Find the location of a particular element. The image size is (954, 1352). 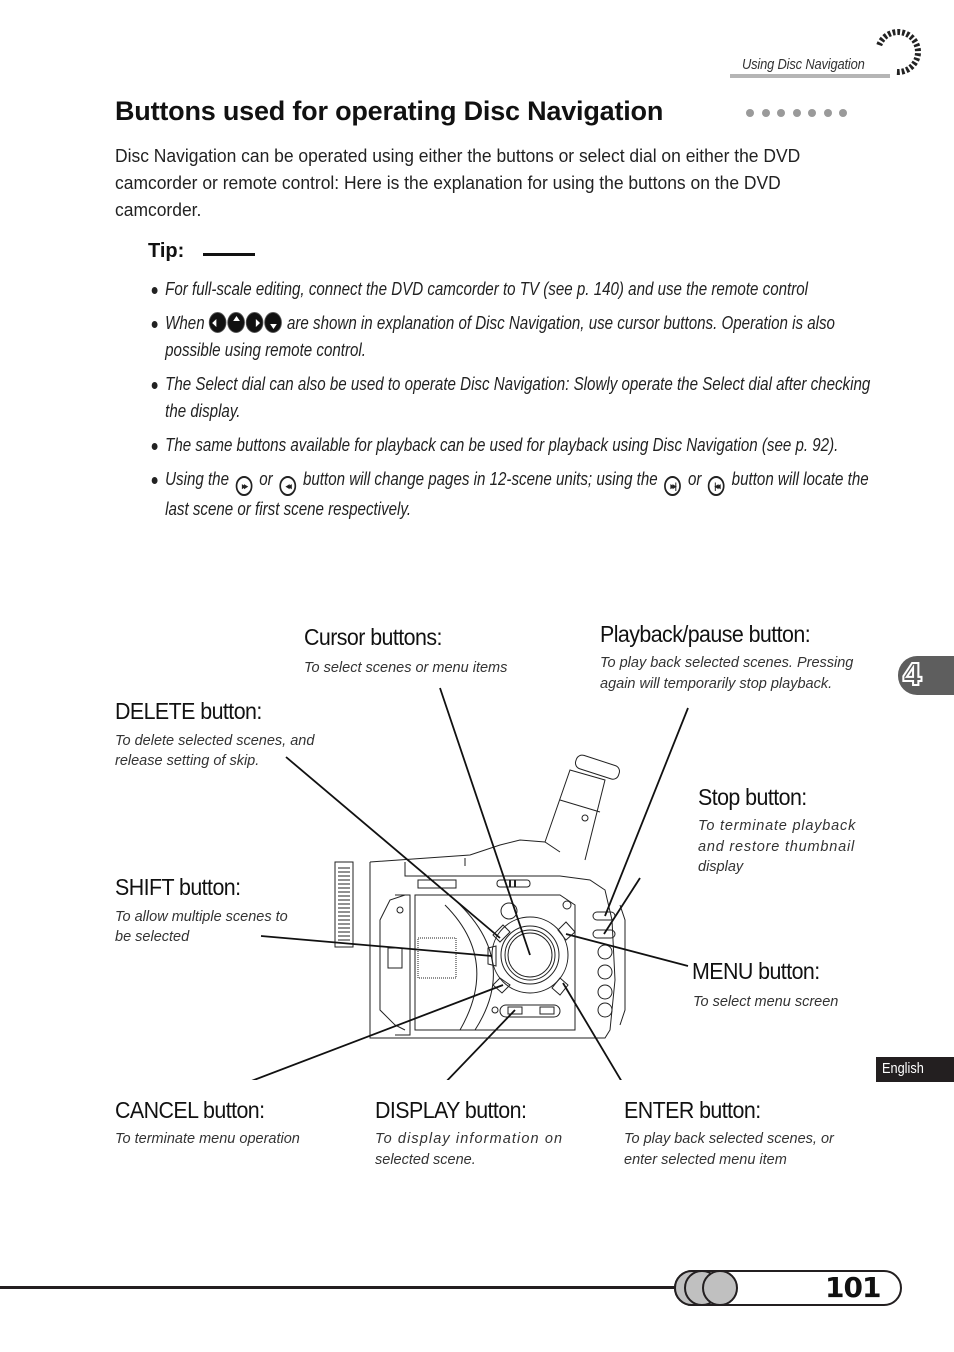

shift-button-title: SHIFT button: is located at coordinates (178, 887).